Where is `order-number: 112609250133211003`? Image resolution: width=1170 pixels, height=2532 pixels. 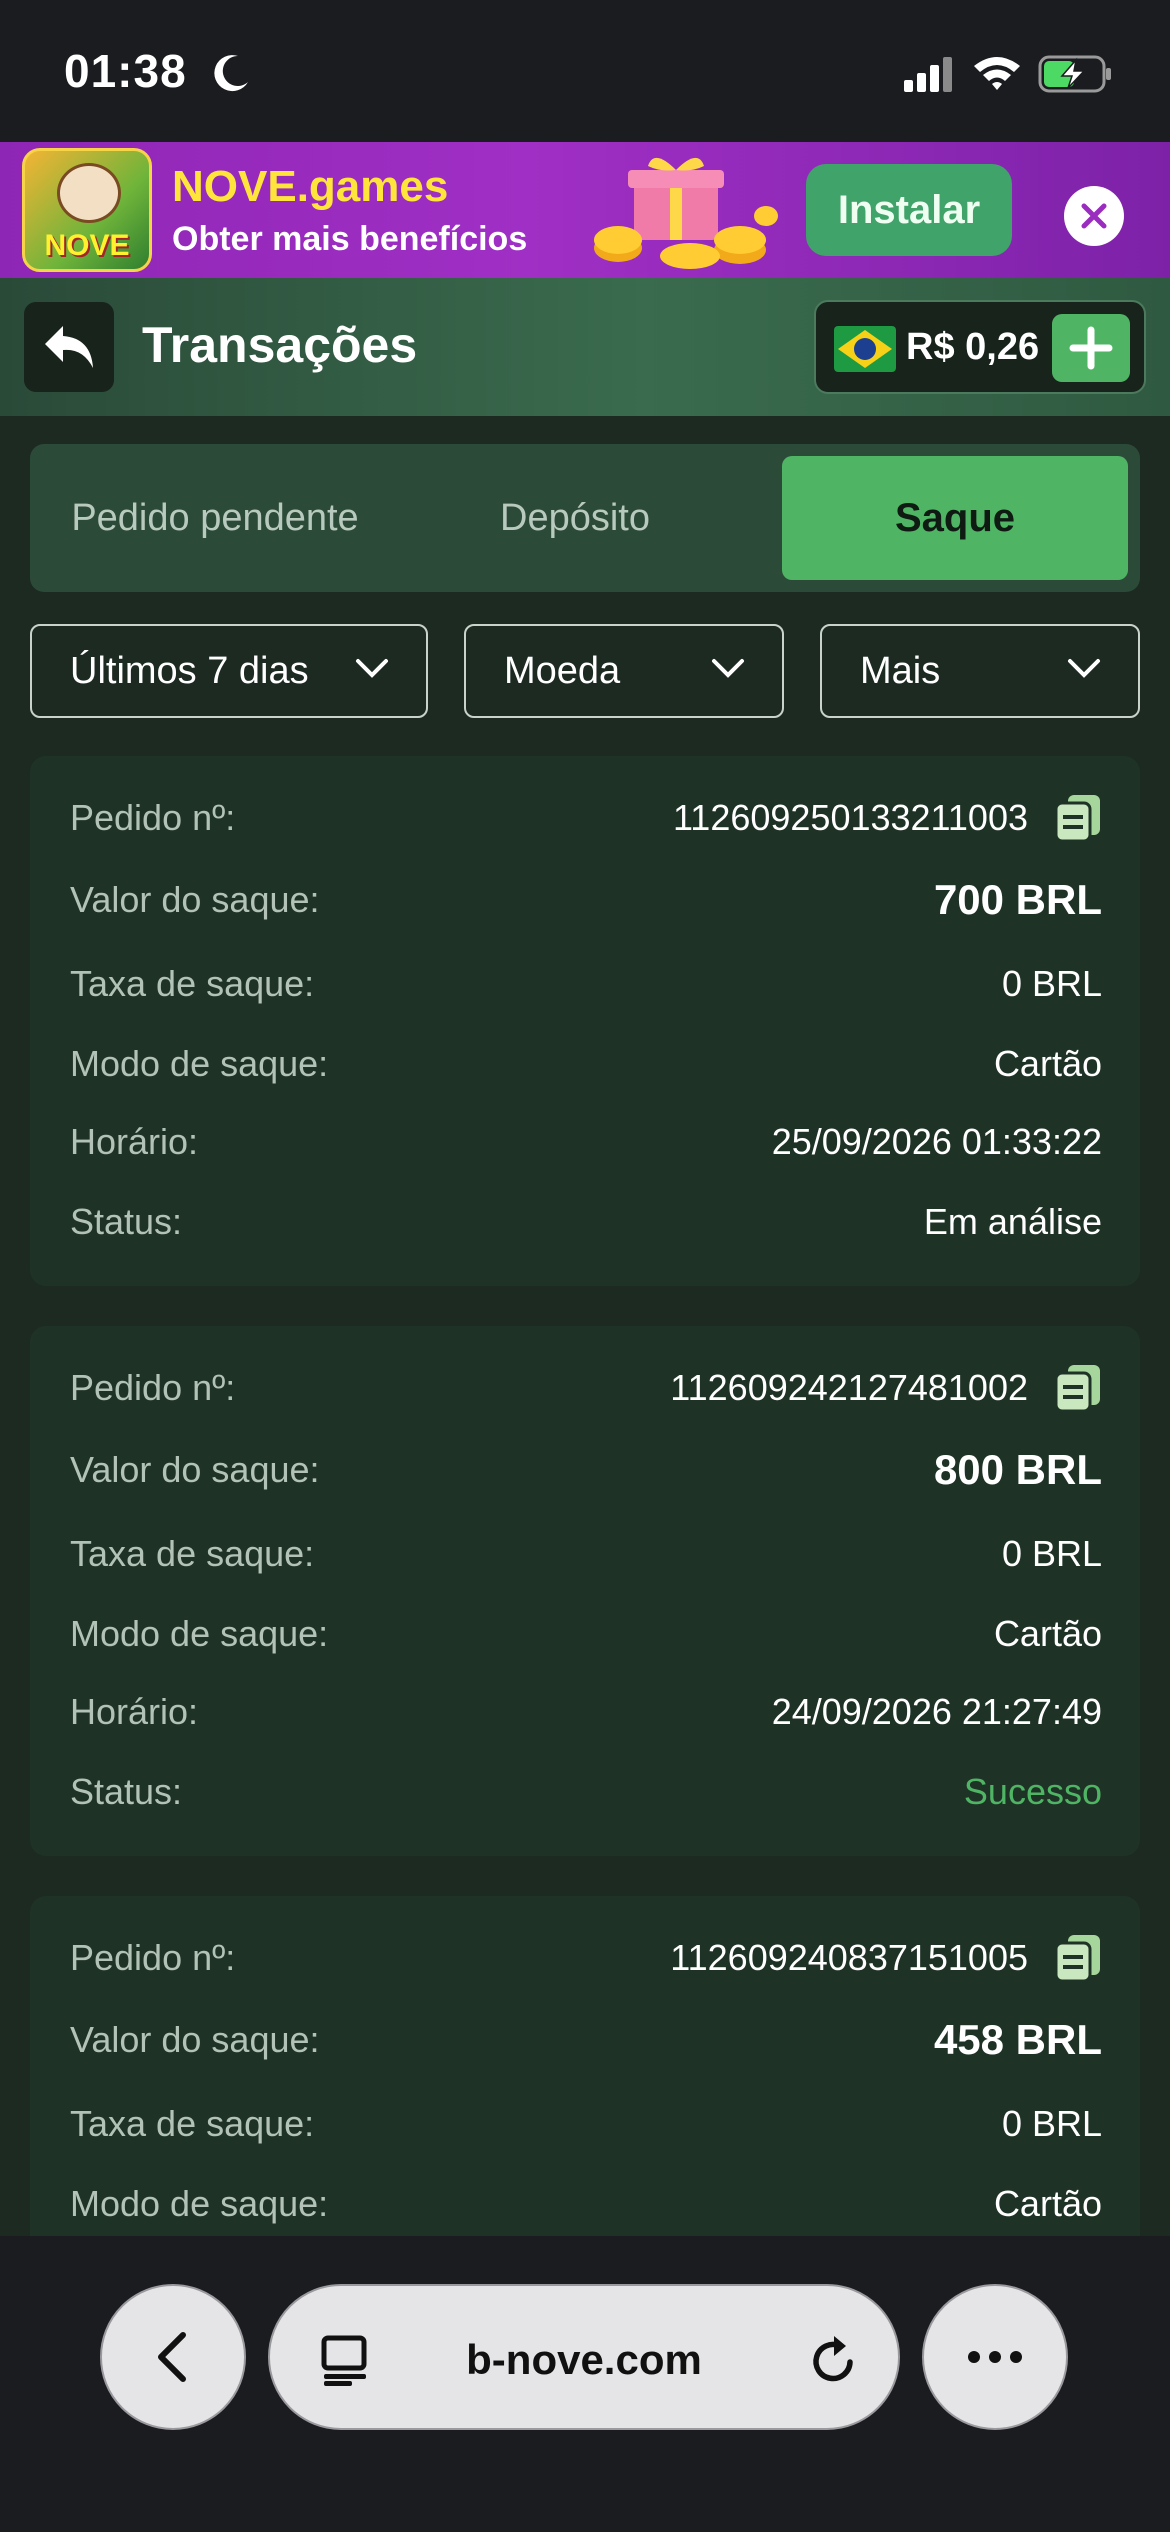
order-number: 112609250133211003 is located at coordinates (850, 817).